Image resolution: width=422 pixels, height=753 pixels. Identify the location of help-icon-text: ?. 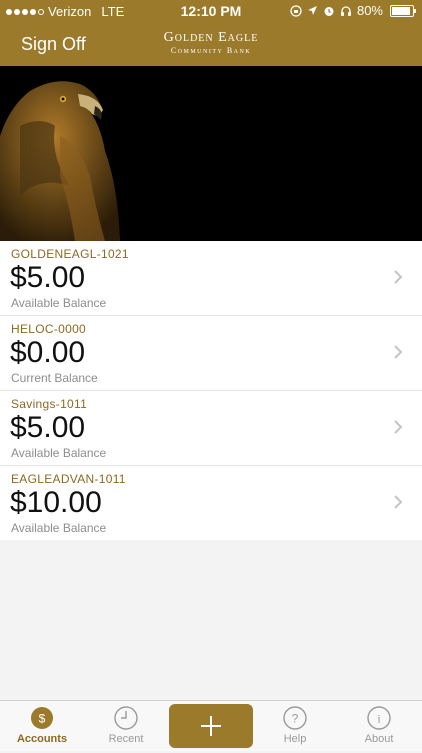
(295, 719).